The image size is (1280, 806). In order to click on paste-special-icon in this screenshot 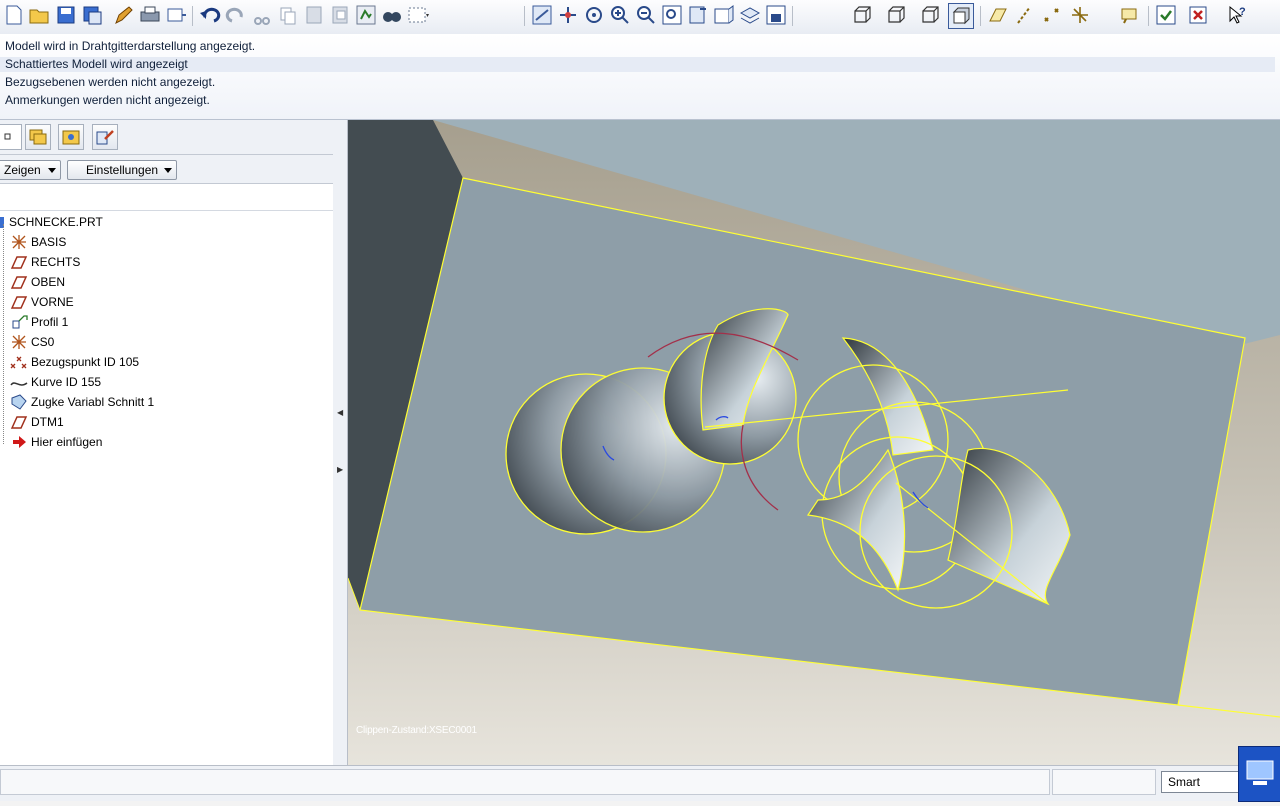, I will do `click(340, 15)`.